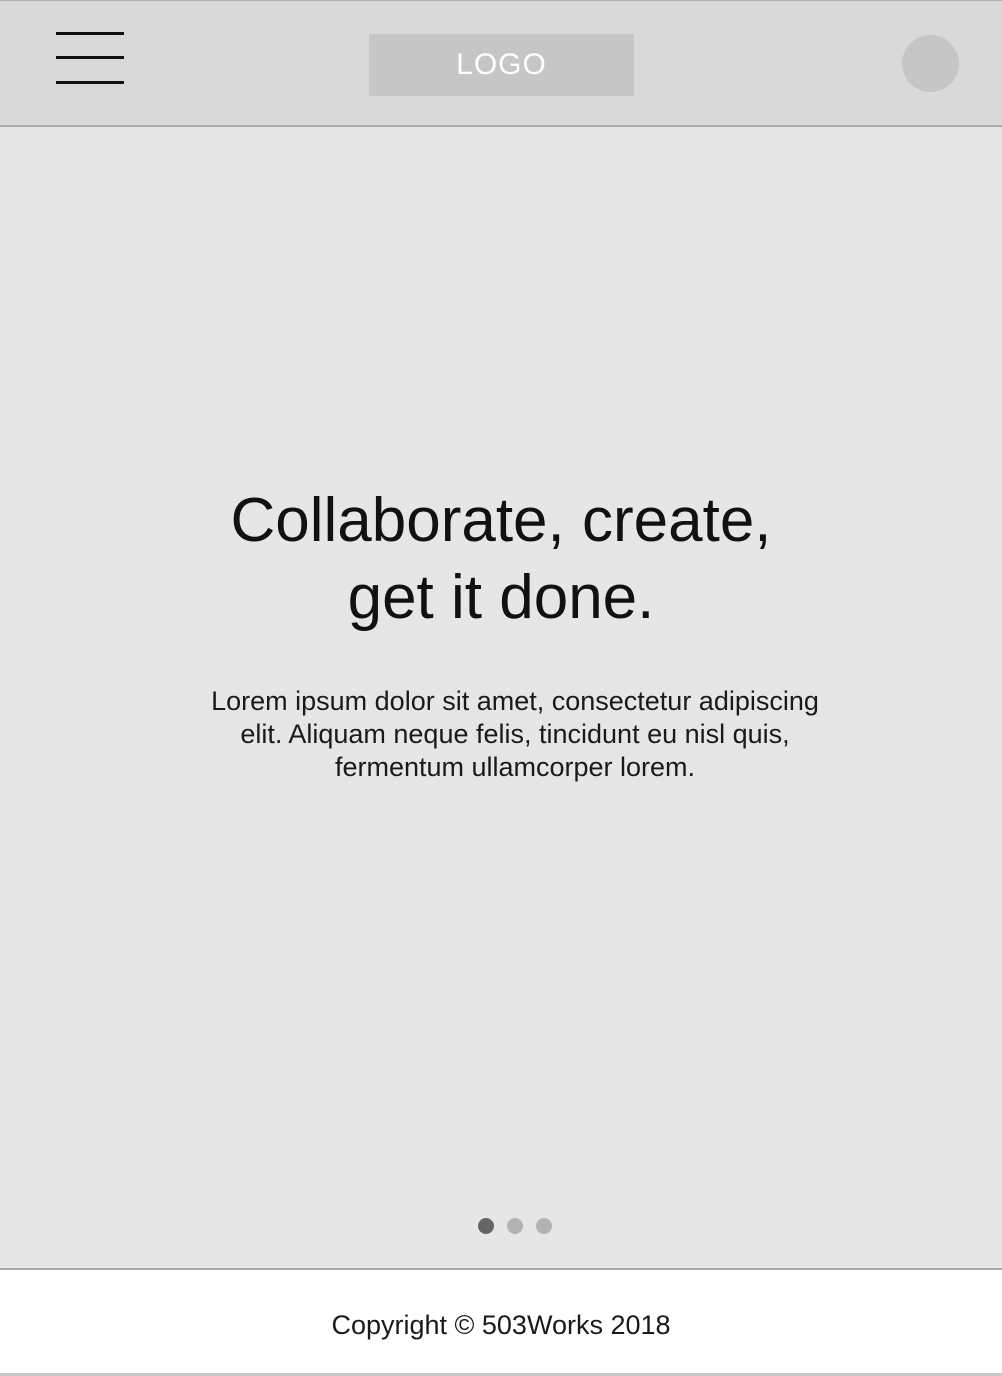  I want to click on menu-line-top, so click(90, 33).